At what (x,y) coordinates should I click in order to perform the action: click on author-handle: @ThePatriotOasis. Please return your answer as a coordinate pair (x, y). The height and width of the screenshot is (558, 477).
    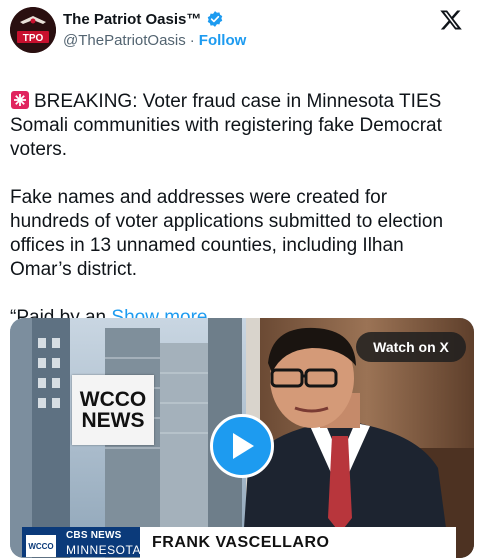
    Looking at the image, I should click on (124, 40).